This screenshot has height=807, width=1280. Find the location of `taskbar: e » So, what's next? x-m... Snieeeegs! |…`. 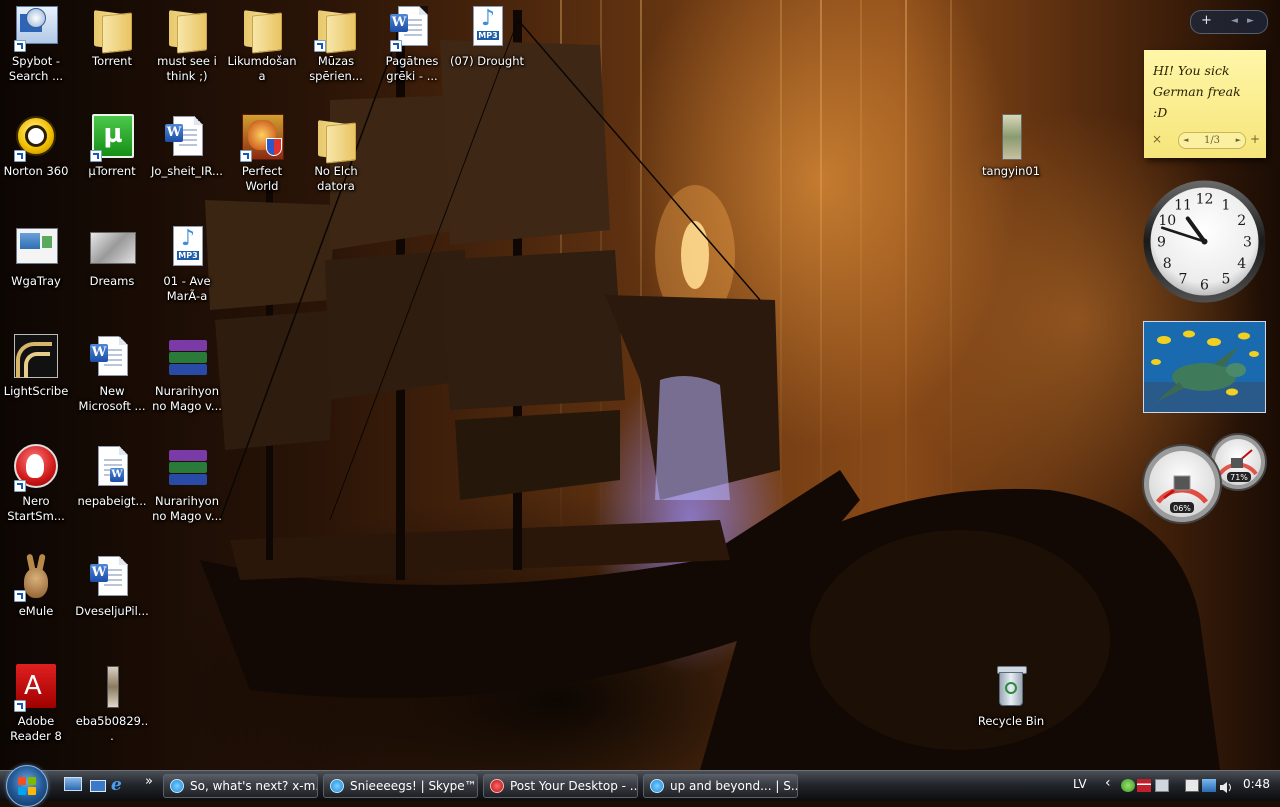

taskbar: e » So, what's next? x-m... Snieeeegs! |… is located at coordinates (640, 786).